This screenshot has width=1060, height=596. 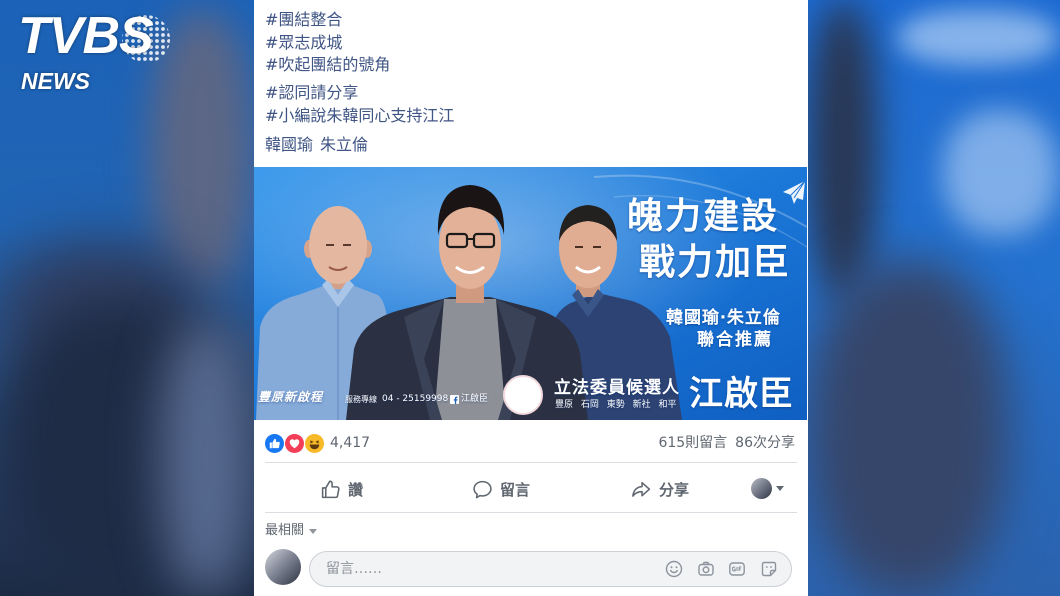 I want to click on tagged-people: 韓國瑜 朱立倫, so click(x=320, y=145).